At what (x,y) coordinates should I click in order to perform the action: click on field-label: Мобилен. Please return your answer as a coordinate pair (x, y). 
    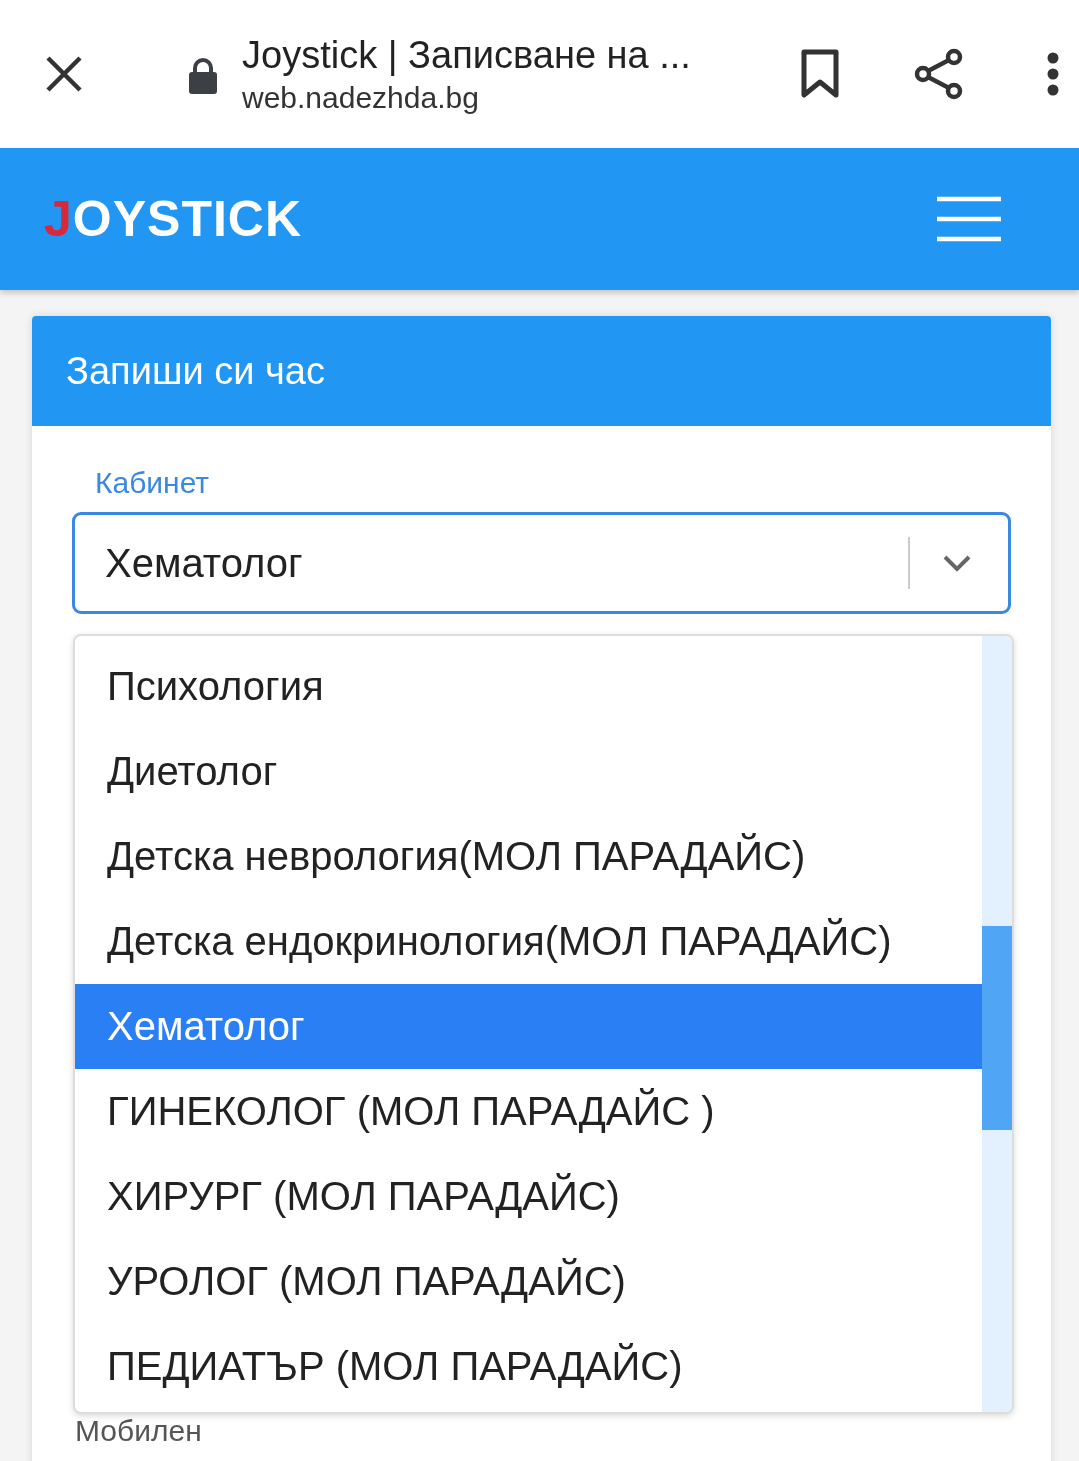
    Looking at the image, I should click on (139, 1431).